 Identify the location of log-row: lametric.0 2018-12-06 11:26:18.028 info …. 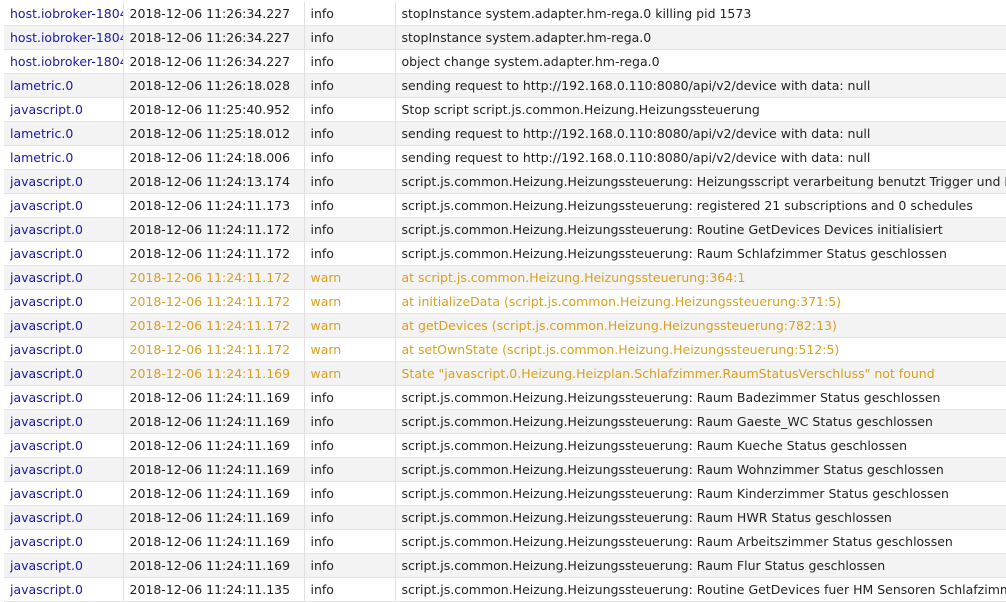
(505, 85).